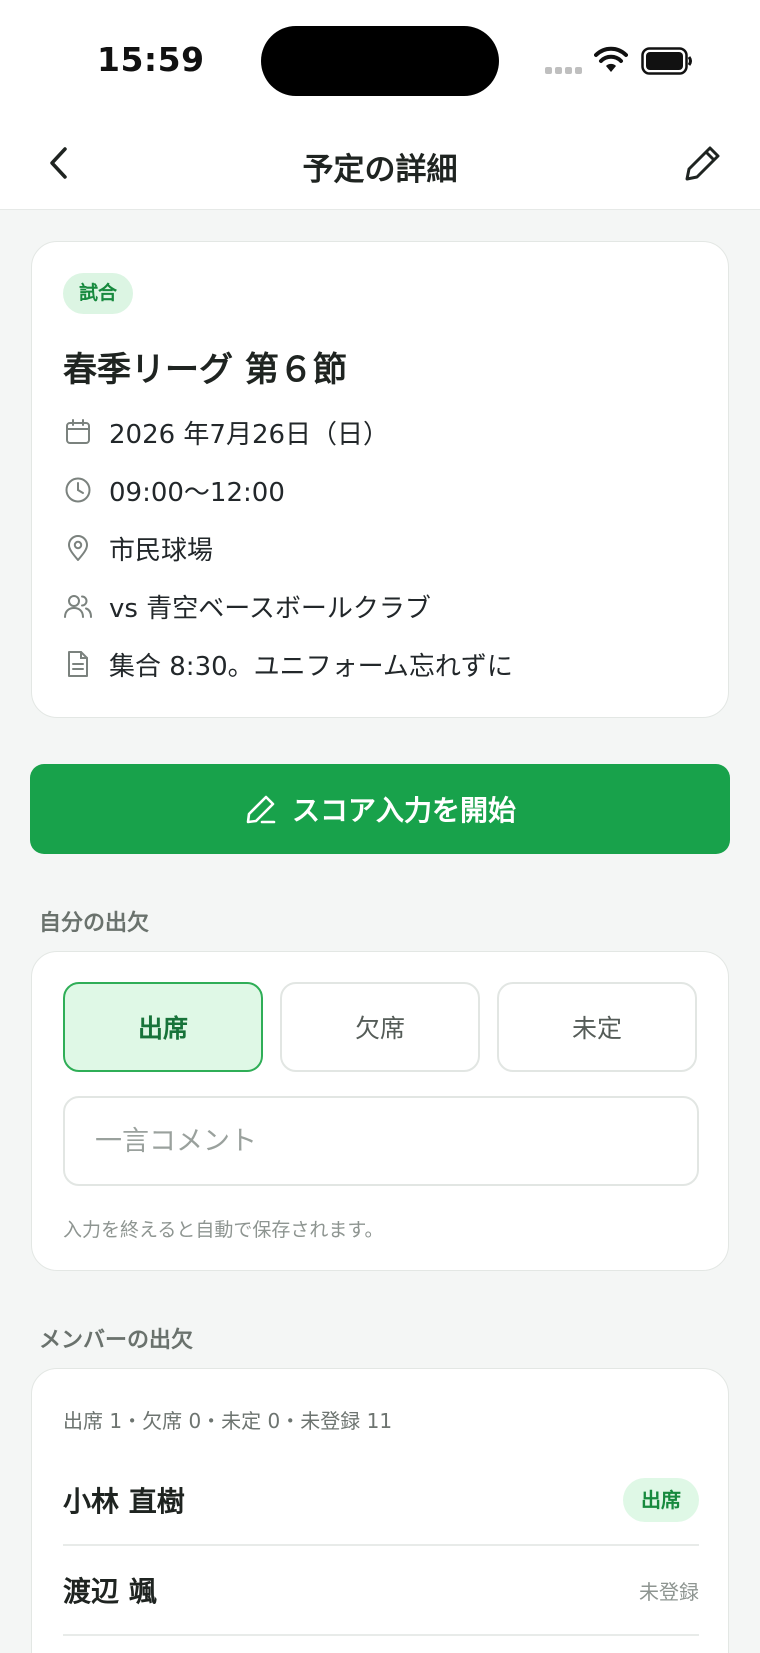 This screenshot has width=760, height=1653. What do you see at coordinates (380, 1027) in the screenshot?
I see `attendance-option-absent: 欠席` at bounding box center [380, 1027].